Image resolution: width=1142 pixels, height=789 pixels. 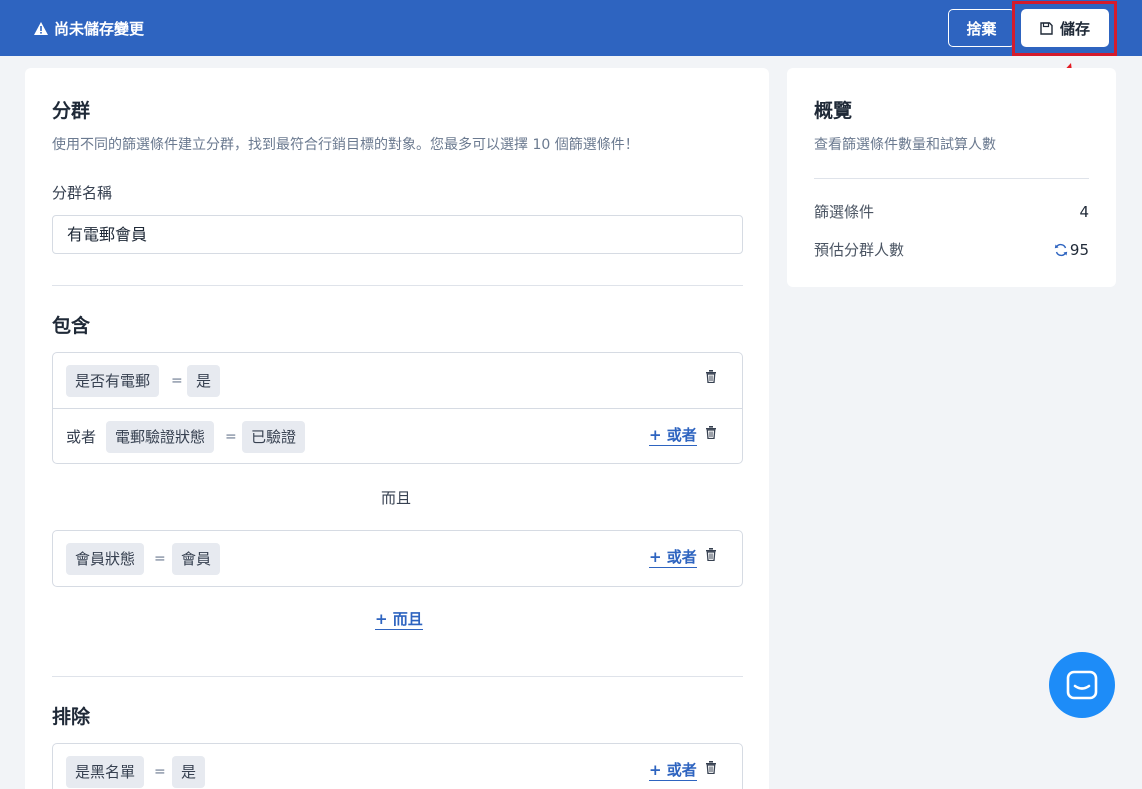 I want to click on warning-text: 尚未儲存變更, so click(x=99, y=29).